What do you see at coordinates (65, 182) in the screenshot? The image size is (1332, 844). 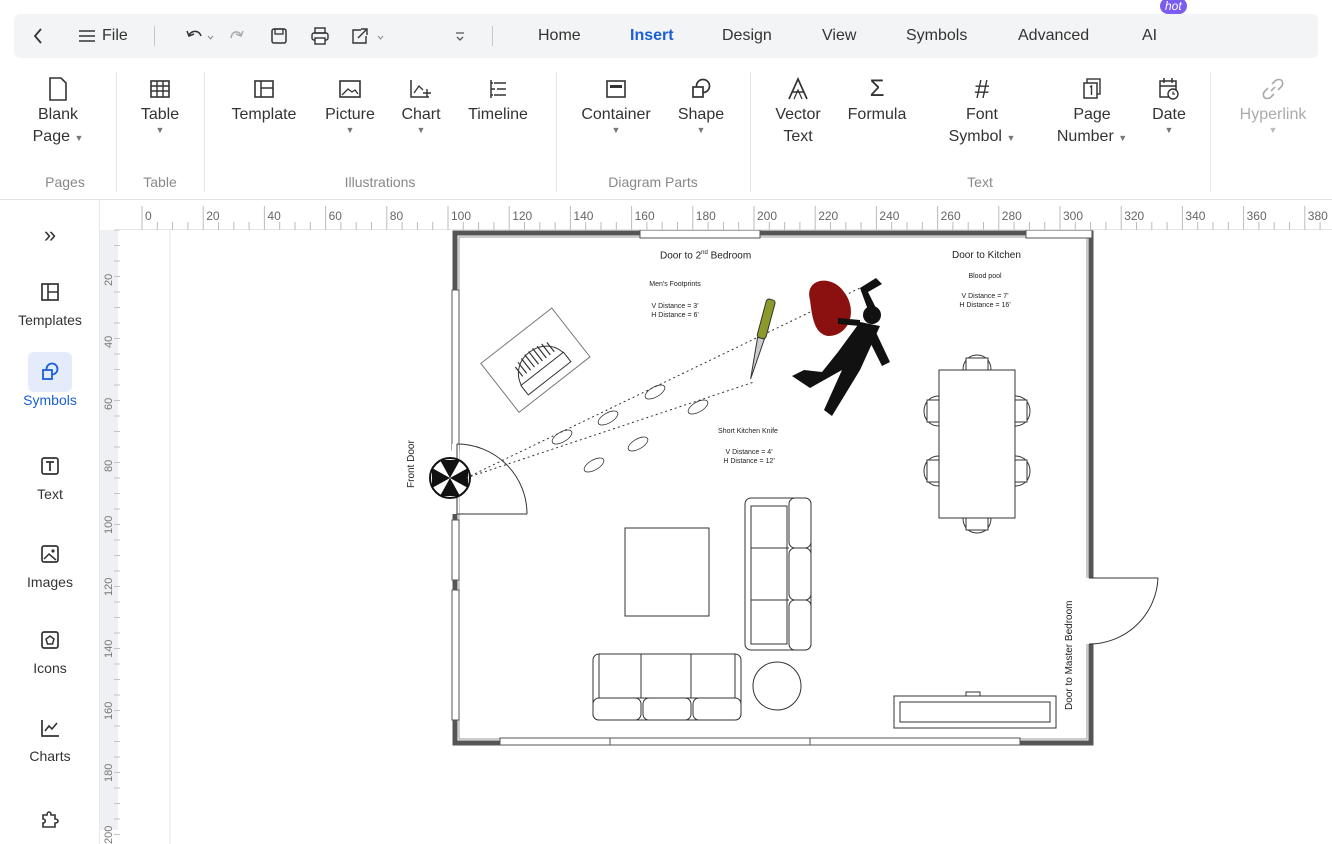 I see `group-label-pages: Pages` at bounding box center [65, 182].